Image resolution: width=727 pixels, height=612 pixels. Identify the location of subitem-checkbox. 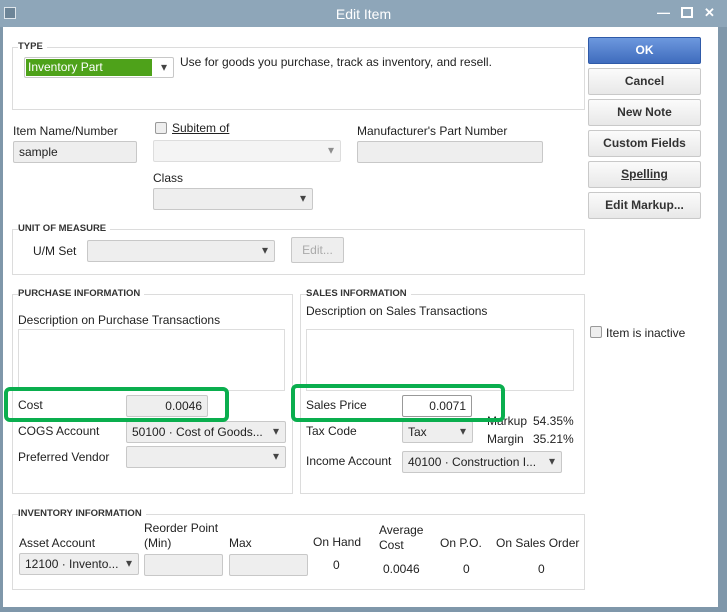
(161, 128).